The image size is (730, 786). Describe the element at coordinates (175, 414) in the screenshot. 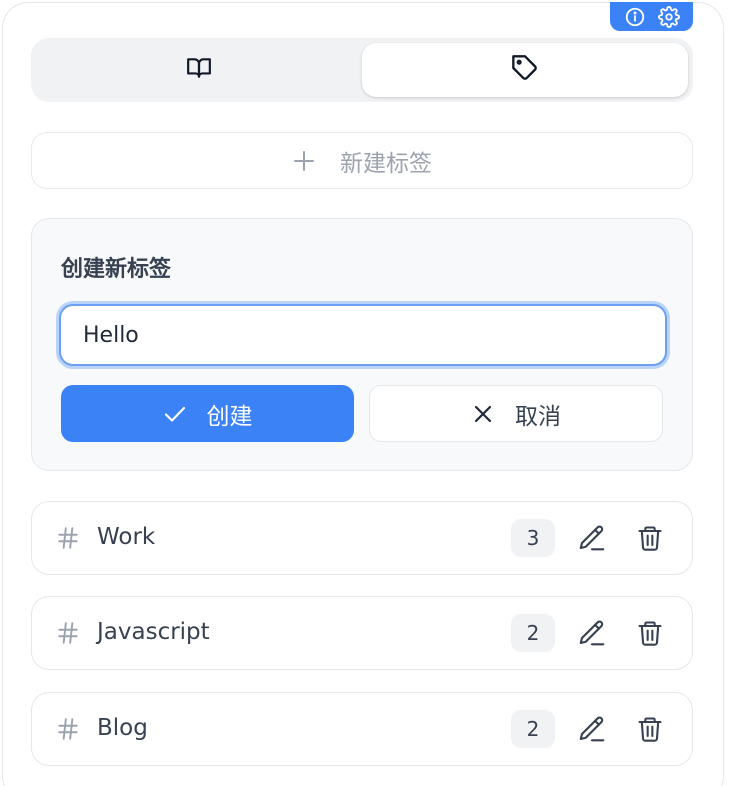

I see `check-icon` at that location.